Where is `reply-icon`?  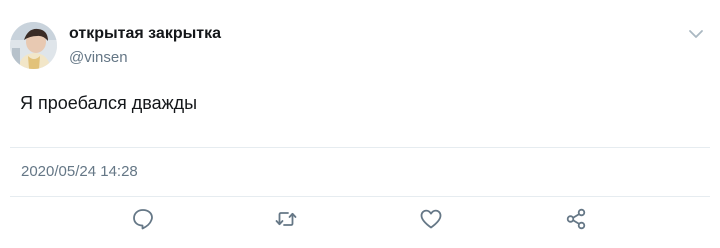
reply-icon is located at coordinates (143, 219).